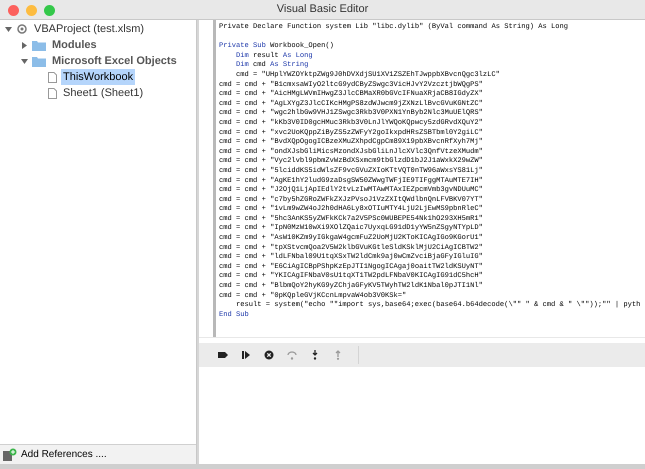  I want to click on tree-item: VBAProject (test.xlsm), so click(89, 29).